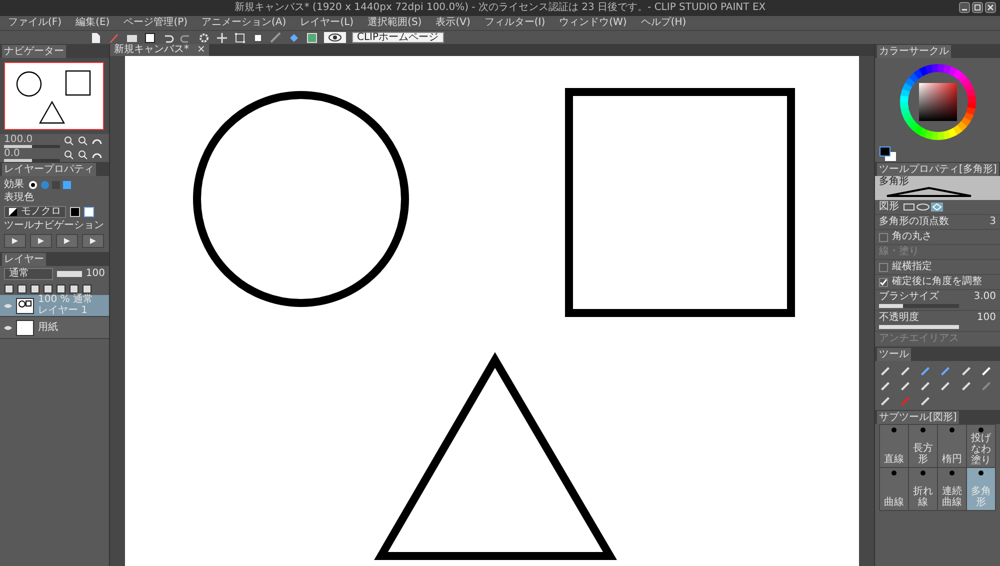 This screenshot has width=1000, height=566. What do you see at coordinates (35, 23) in the screenshot?
I see `menu-item: ファイル(F)` at bounding box center [35, 23].